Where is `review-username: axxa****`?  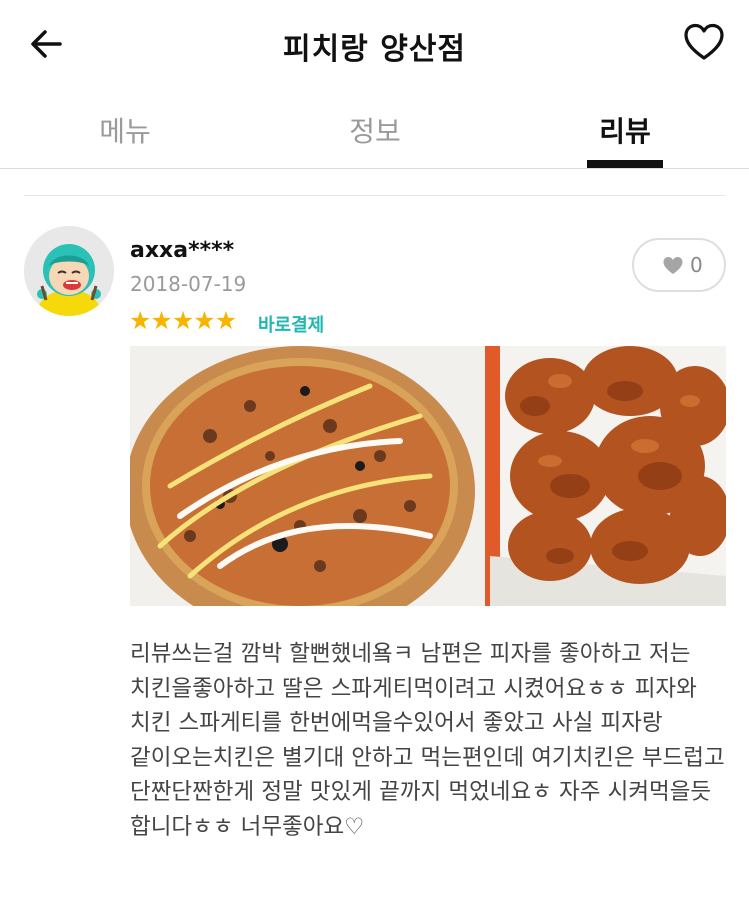 review-username: axxa**** is located at coordinates (182, 250).